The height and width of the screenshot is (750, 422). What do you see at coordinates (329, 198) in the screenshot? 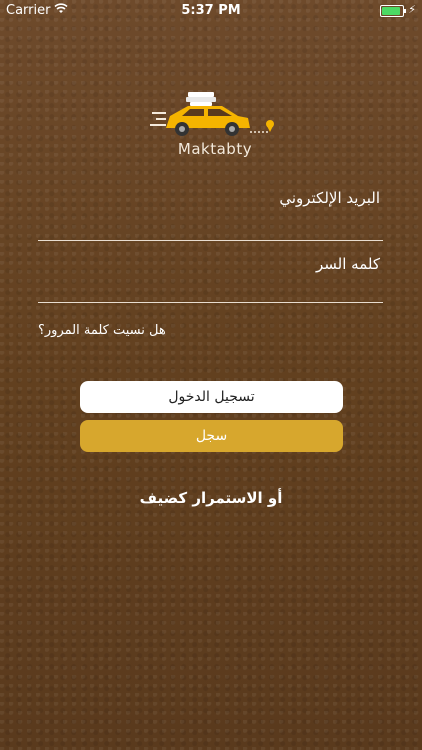
I see `email-label: البريد الإلكتروني` at bounding box center [329, 198].